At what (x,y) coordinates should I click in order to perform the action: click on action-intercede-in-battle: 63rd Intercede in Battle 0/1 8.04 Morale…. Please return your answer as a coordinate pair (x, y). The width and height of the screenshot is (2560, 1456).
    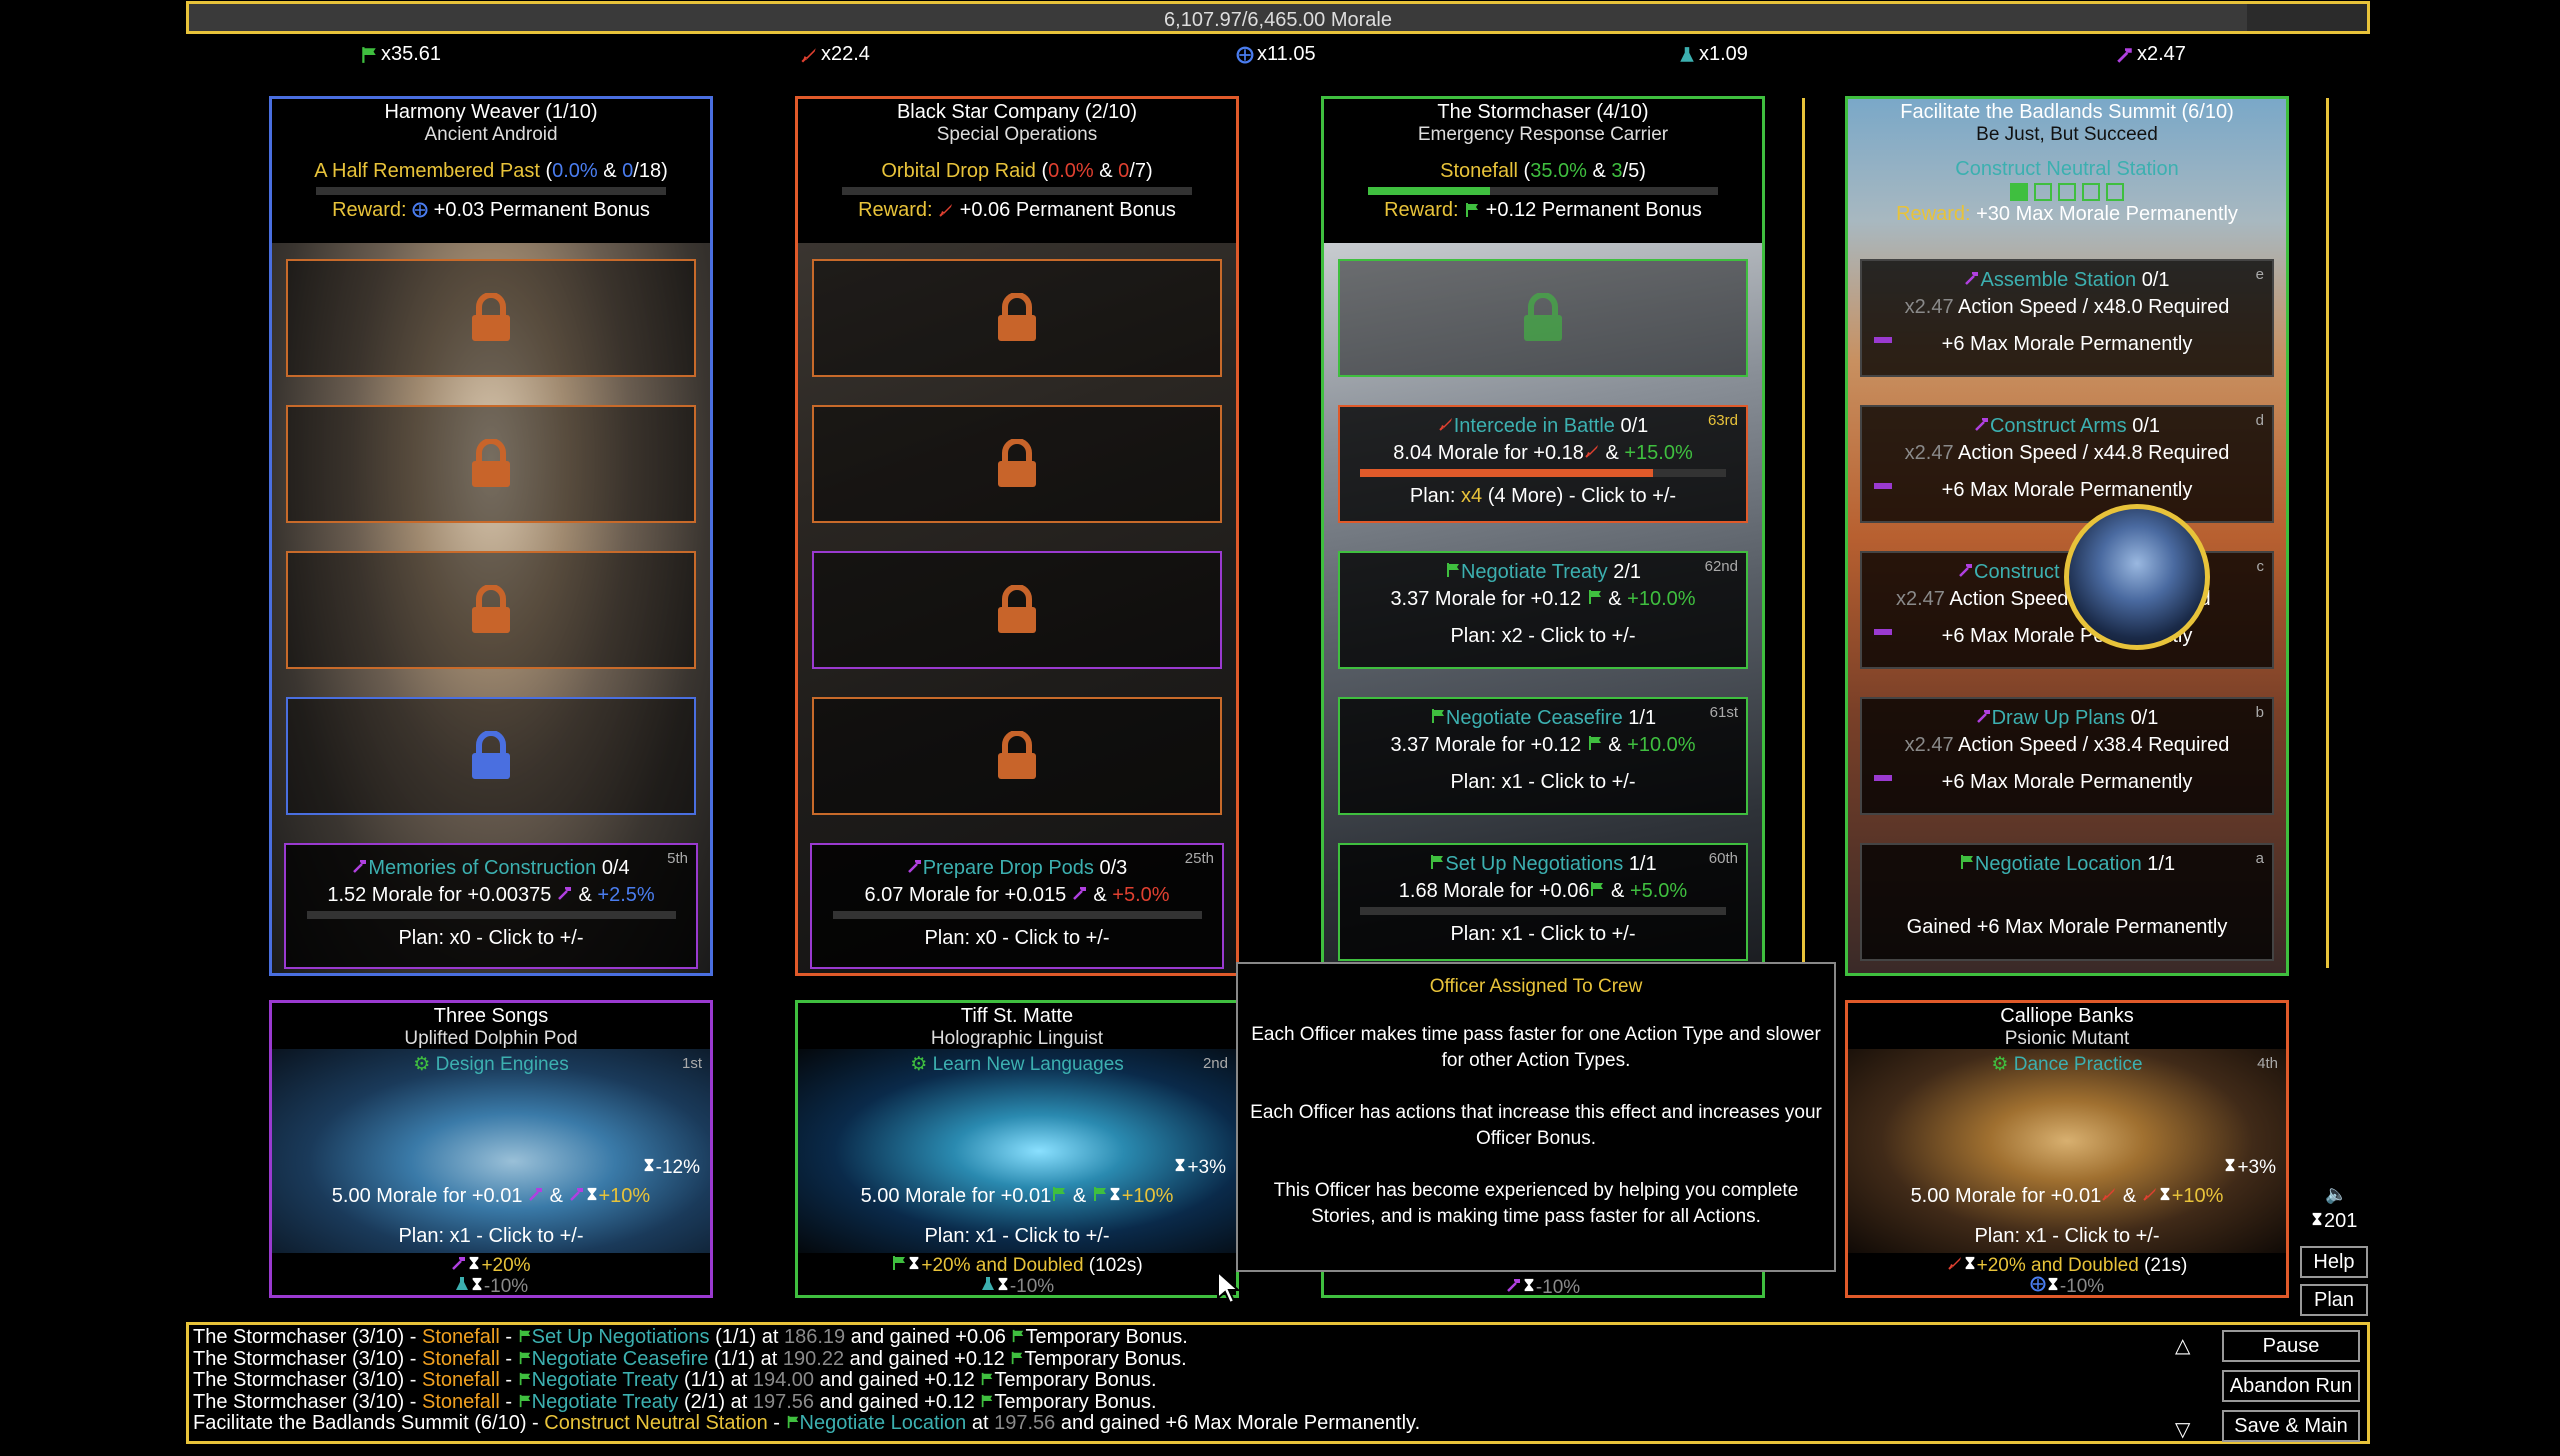
    Looking at the image, I should click on (1543, 464).